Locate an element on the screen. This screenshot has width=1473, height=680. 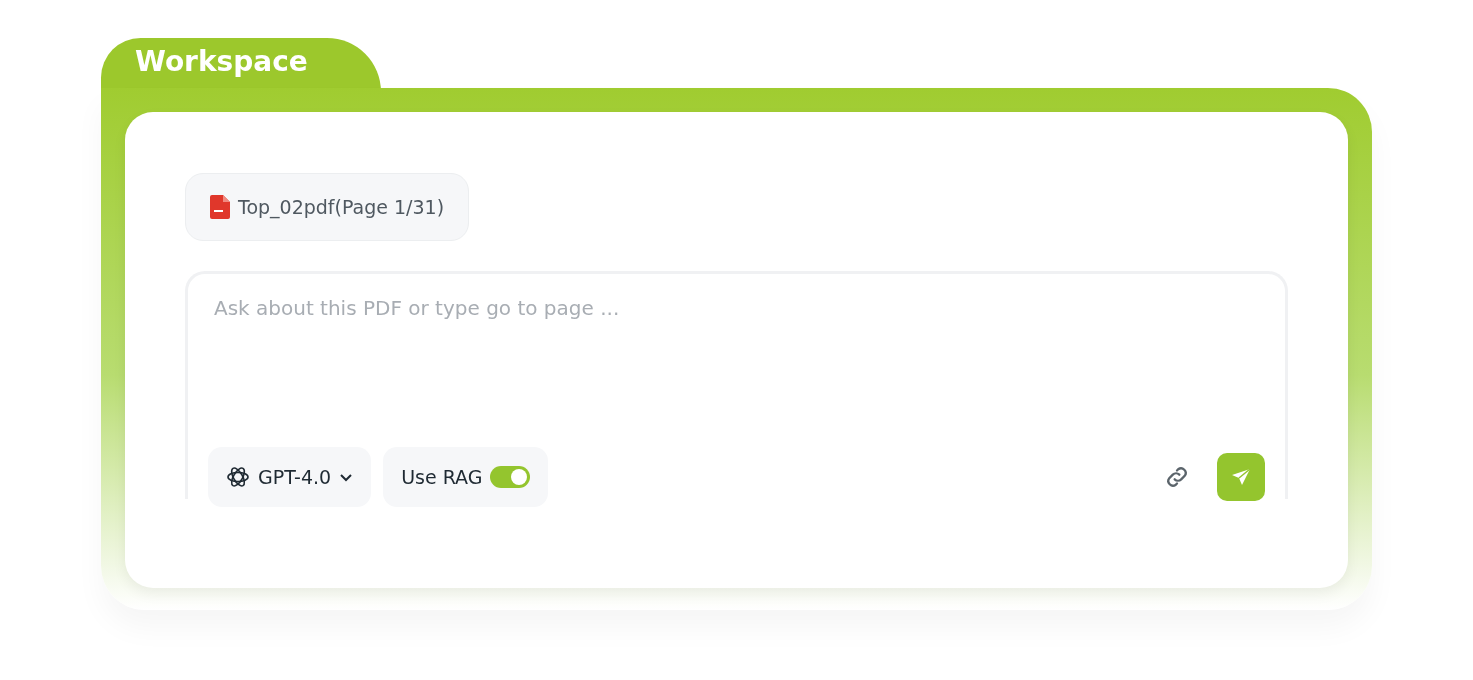
file-name: Top_02pdf(Page 1/31) is located at coordinates (341, 207).